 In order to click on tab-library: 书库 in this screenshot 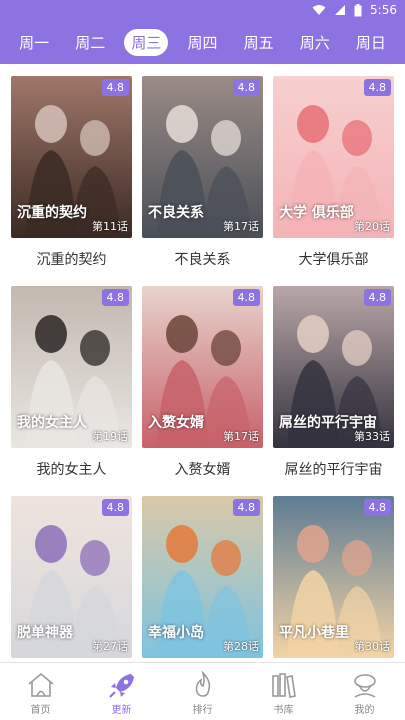, I will do `click(283, 691)`.